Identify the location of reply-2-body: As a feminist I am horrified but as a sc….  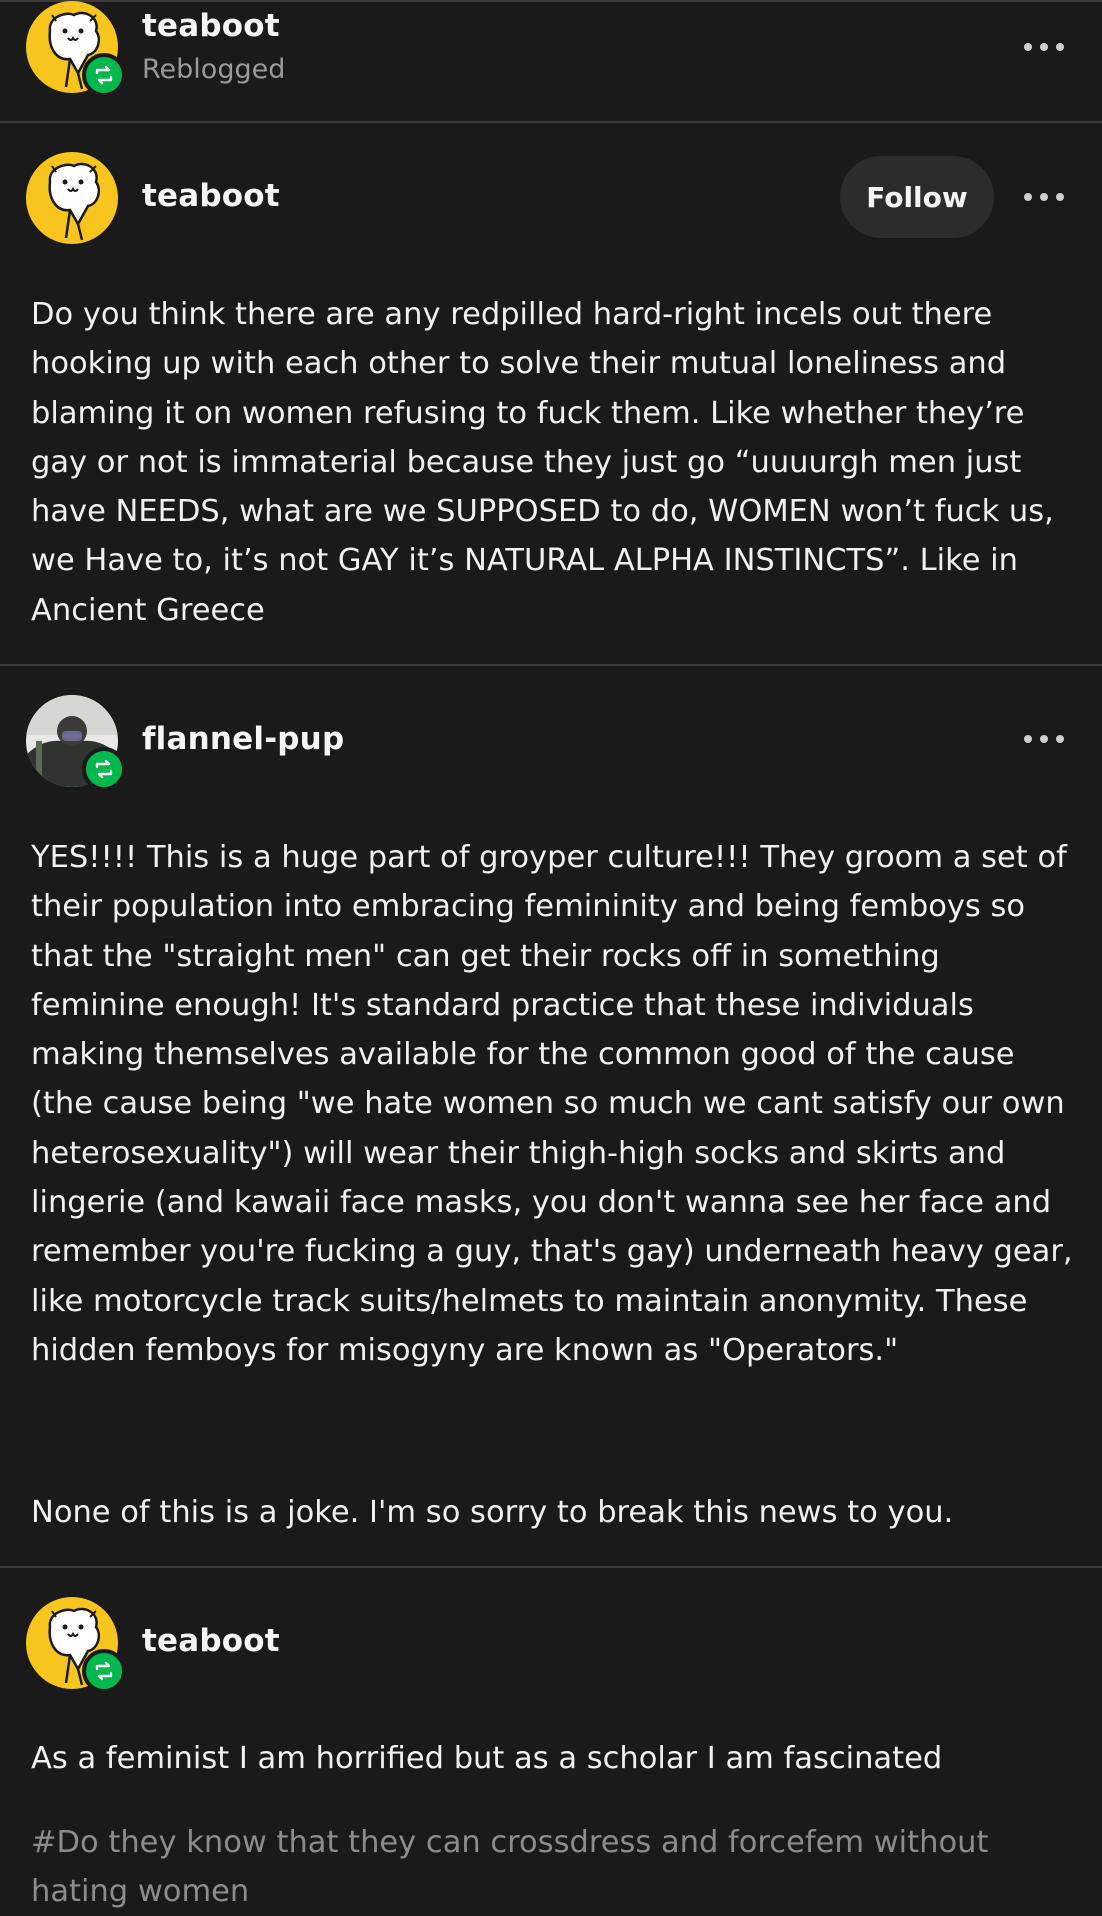
(487, 1758).